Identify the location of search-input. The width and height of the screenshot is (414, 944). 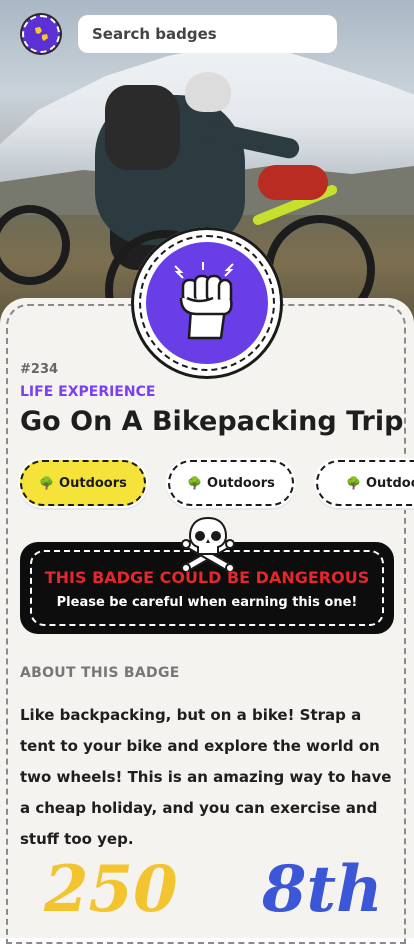
(207, 34).